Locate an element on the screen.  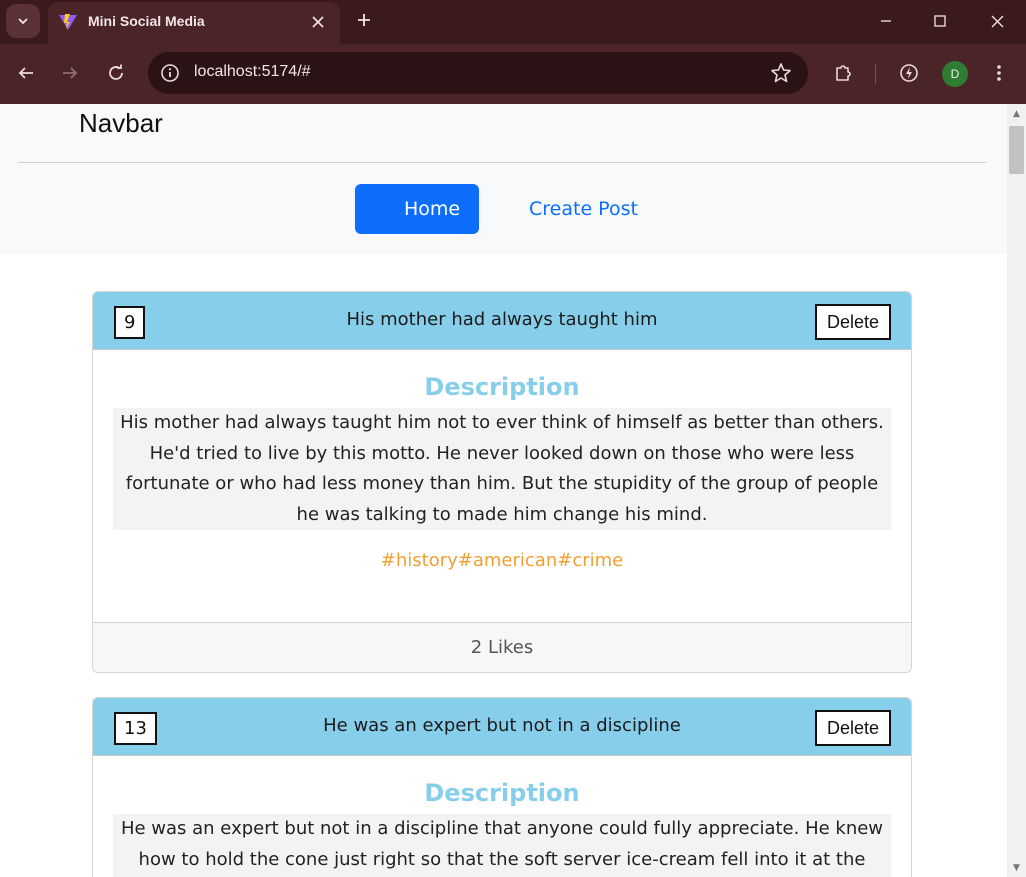
close-icon is located at coordinates (997, 21).